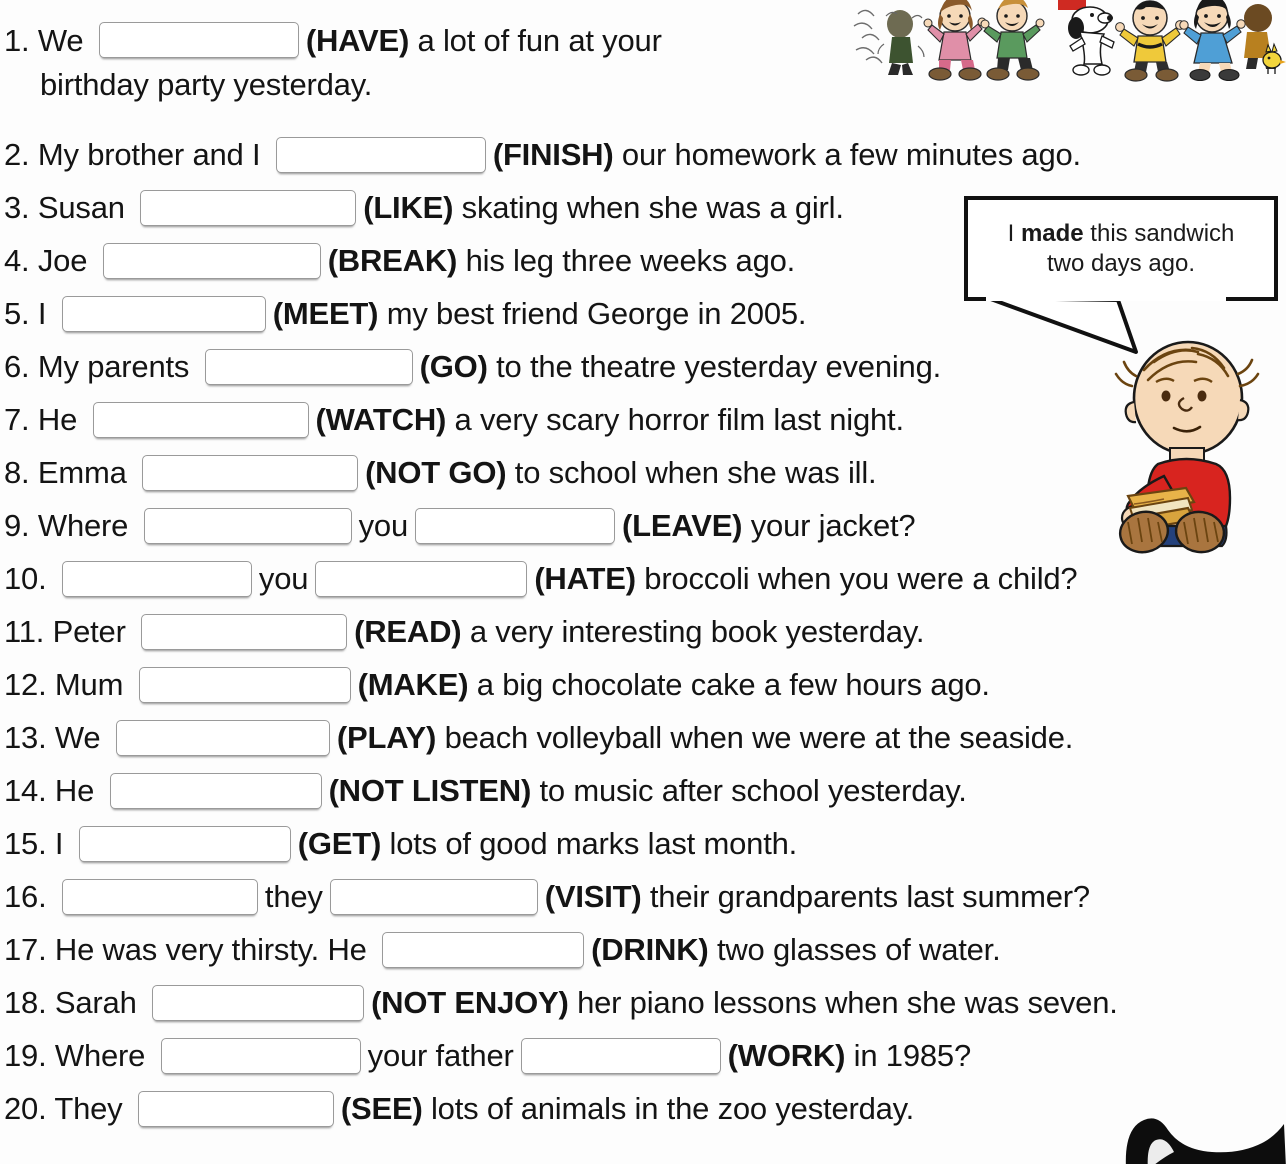 This screenshot has height=1164, width=1286. Describe the element at coordinates (381, 419) in the screenshot. I see `verb-prompt: (WATCH)` at that location.